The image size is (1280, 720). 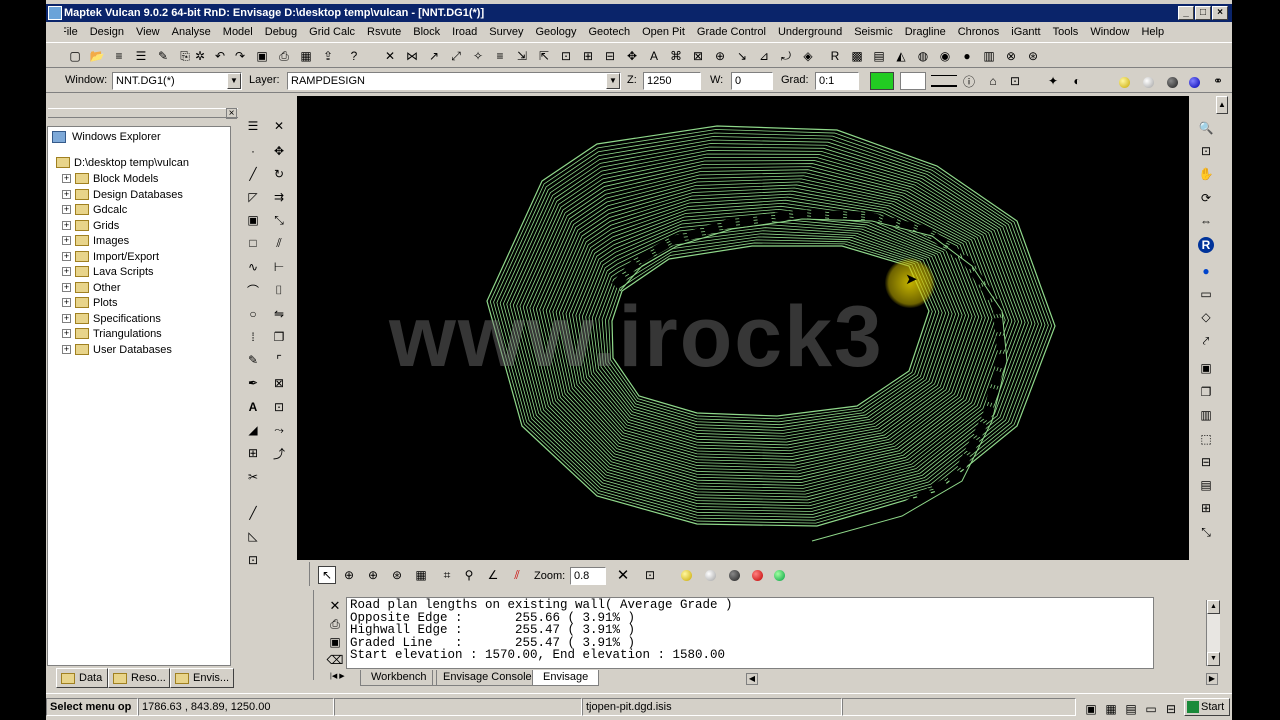 What do you see at coordinates (220, 56) in the screenshot?
I see `undo-icon: ↶` at bounding box center [220, 56].